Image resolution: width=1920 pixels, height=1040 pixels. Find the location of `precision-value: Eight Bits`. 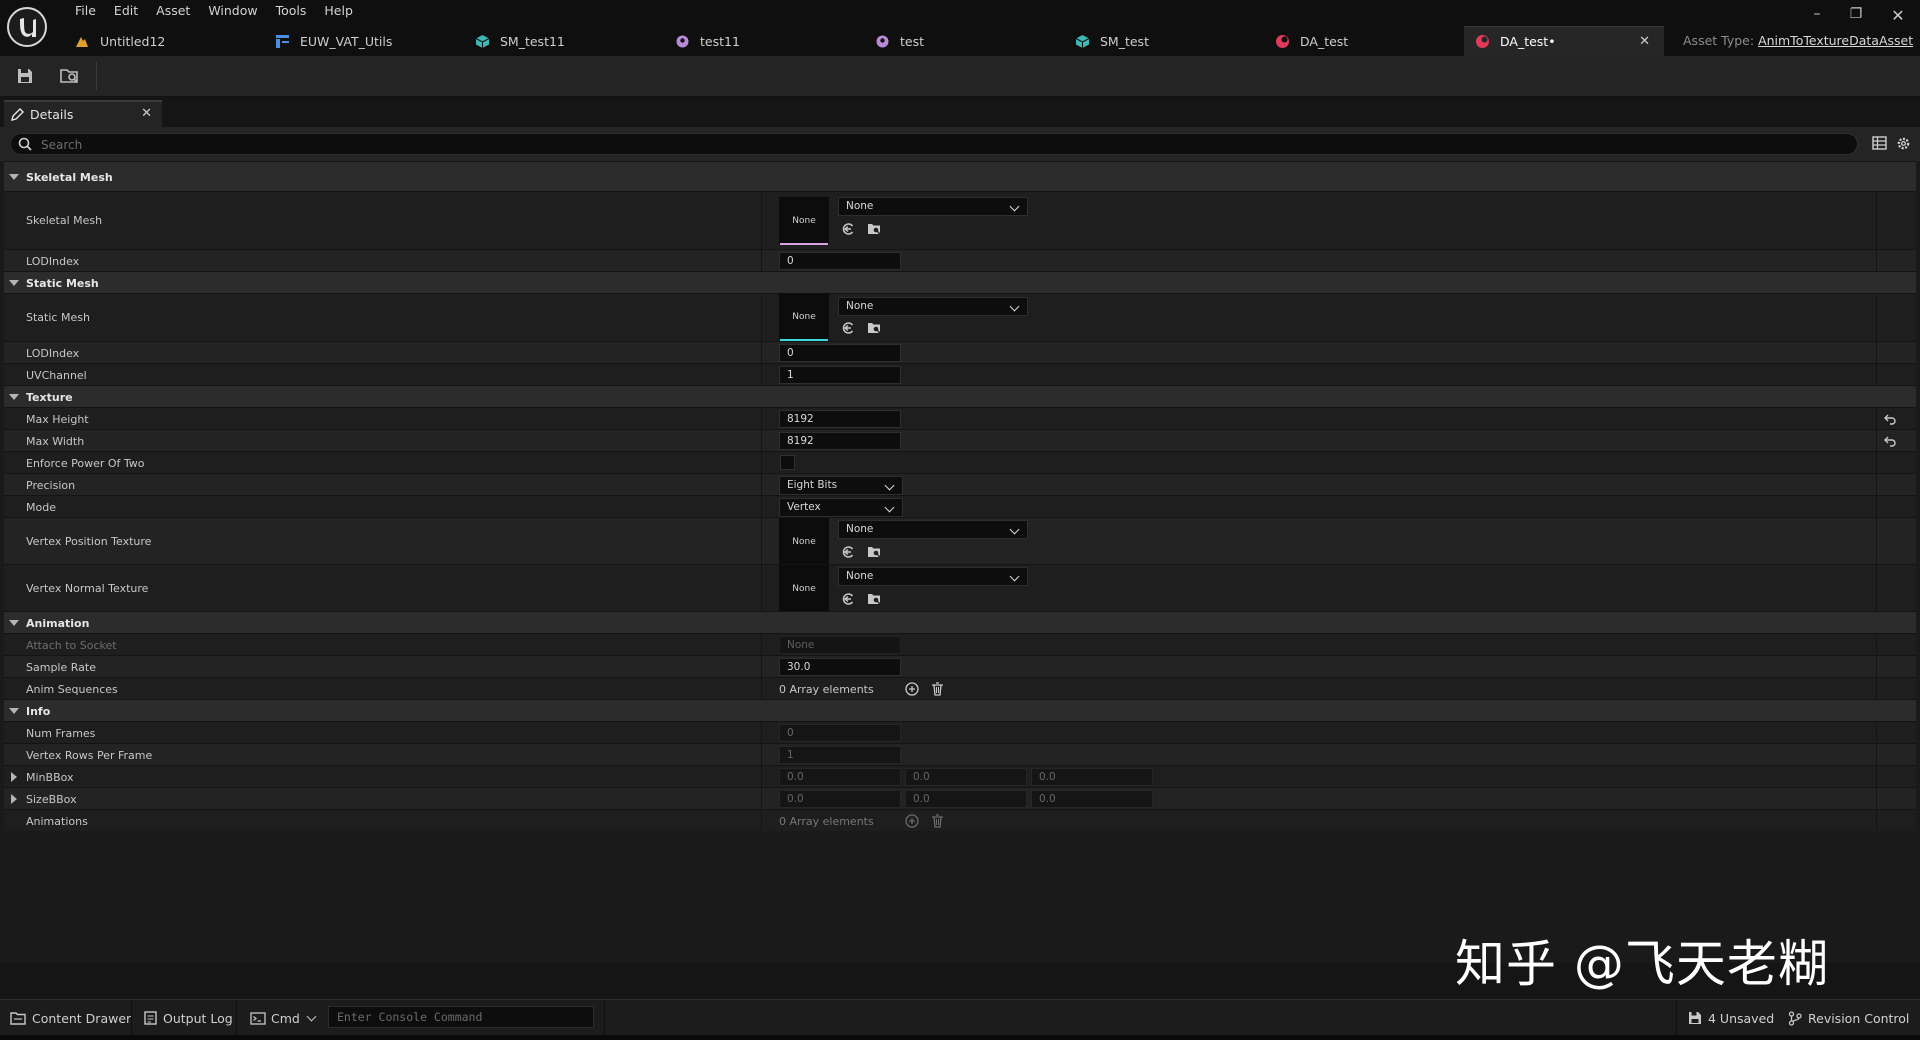

precision-value: Eight Bits is located at coordinates (812, 485).